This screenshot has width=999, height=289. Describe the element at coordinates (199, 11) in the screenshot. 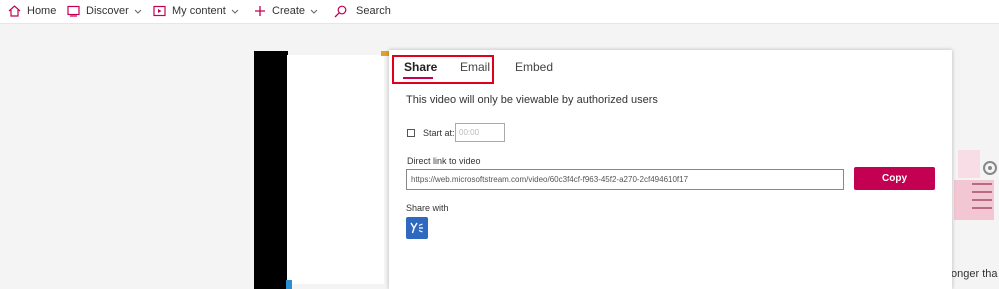

I see `nav-my-content-label: My content` at that location.